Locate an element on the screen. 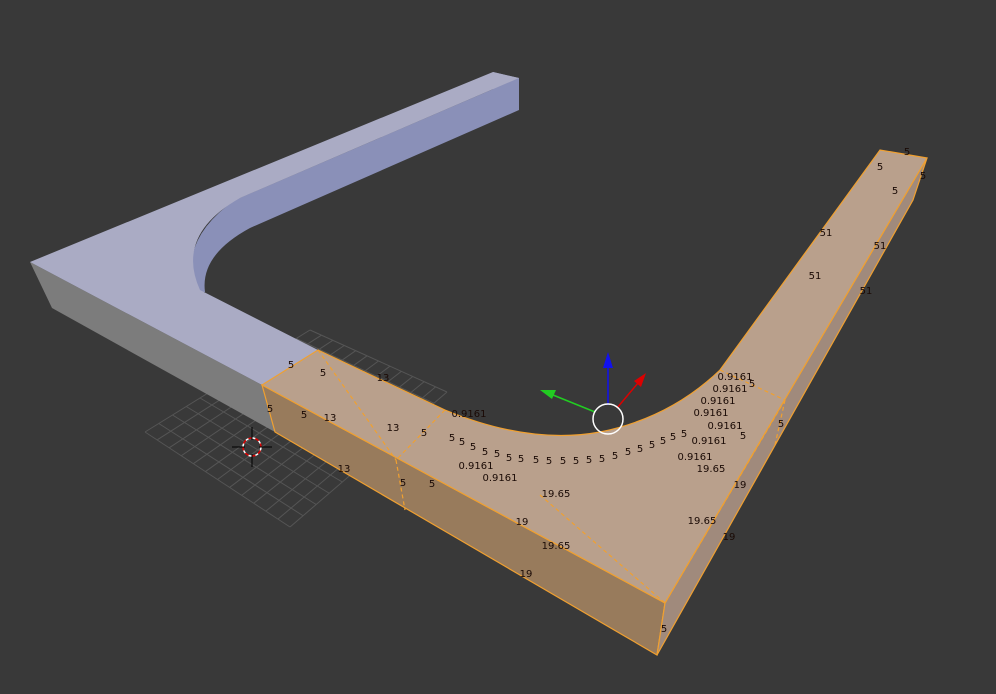  y-axis-arrow-icon is located at coordinates (548, 394).